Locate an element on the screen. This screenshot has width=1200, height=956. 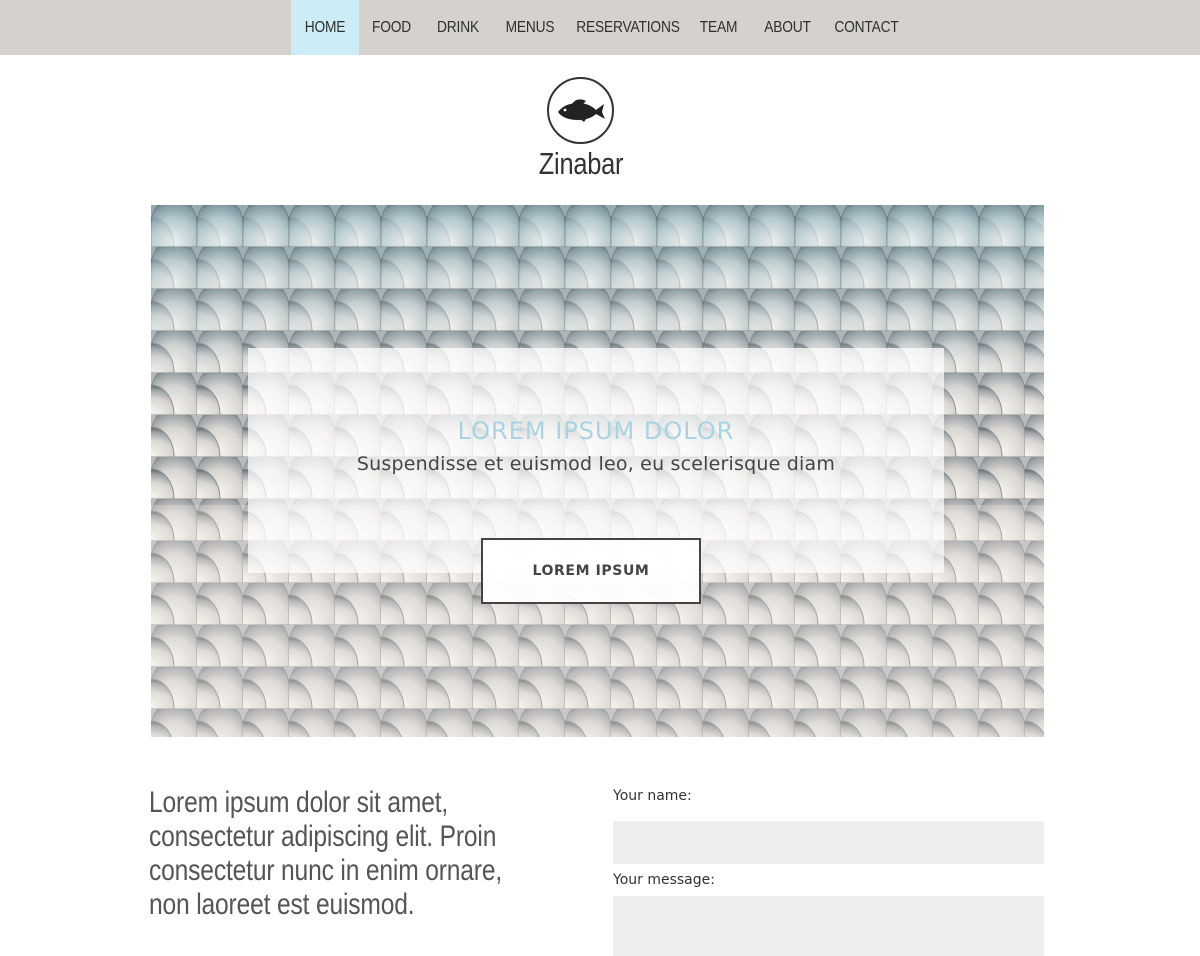
nav-item-menus: MENUS is located at coordinates (529, 27).